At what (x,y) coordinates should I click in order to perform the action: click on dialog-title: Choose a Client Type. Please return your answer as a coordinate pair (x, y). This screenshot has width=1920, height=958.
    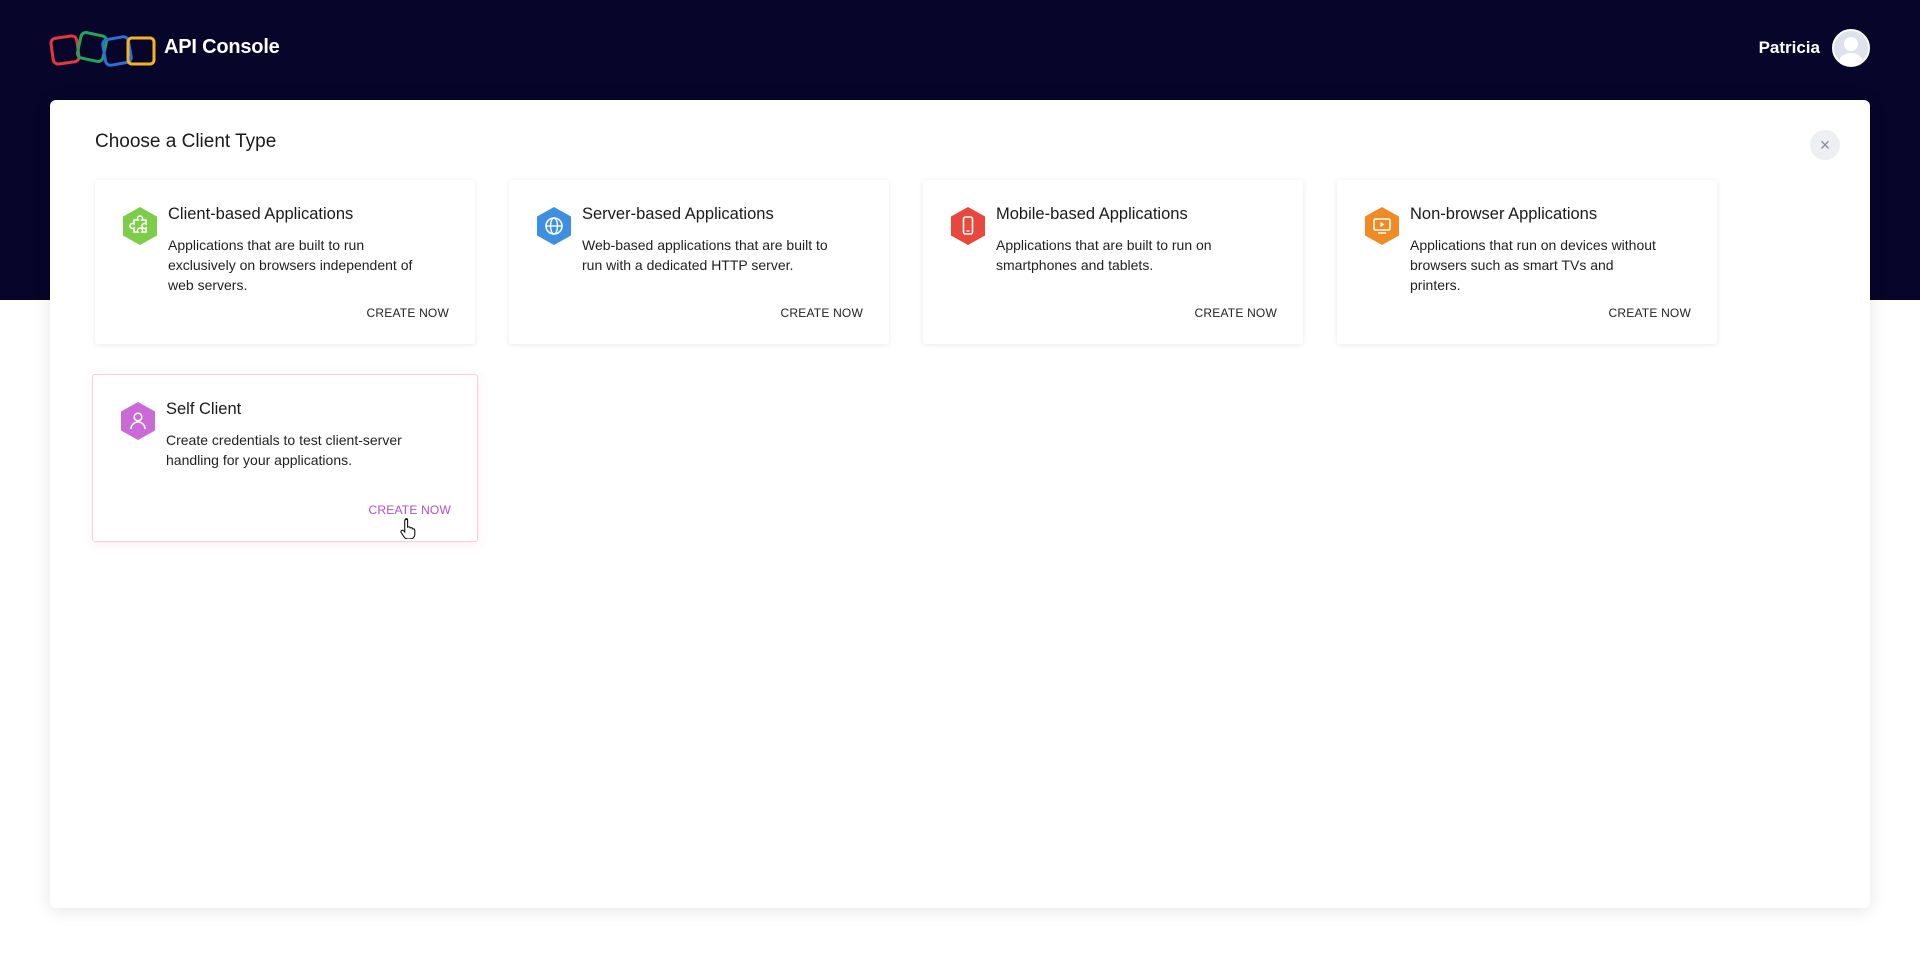
    Looking at the image, I should click on (186, 141).